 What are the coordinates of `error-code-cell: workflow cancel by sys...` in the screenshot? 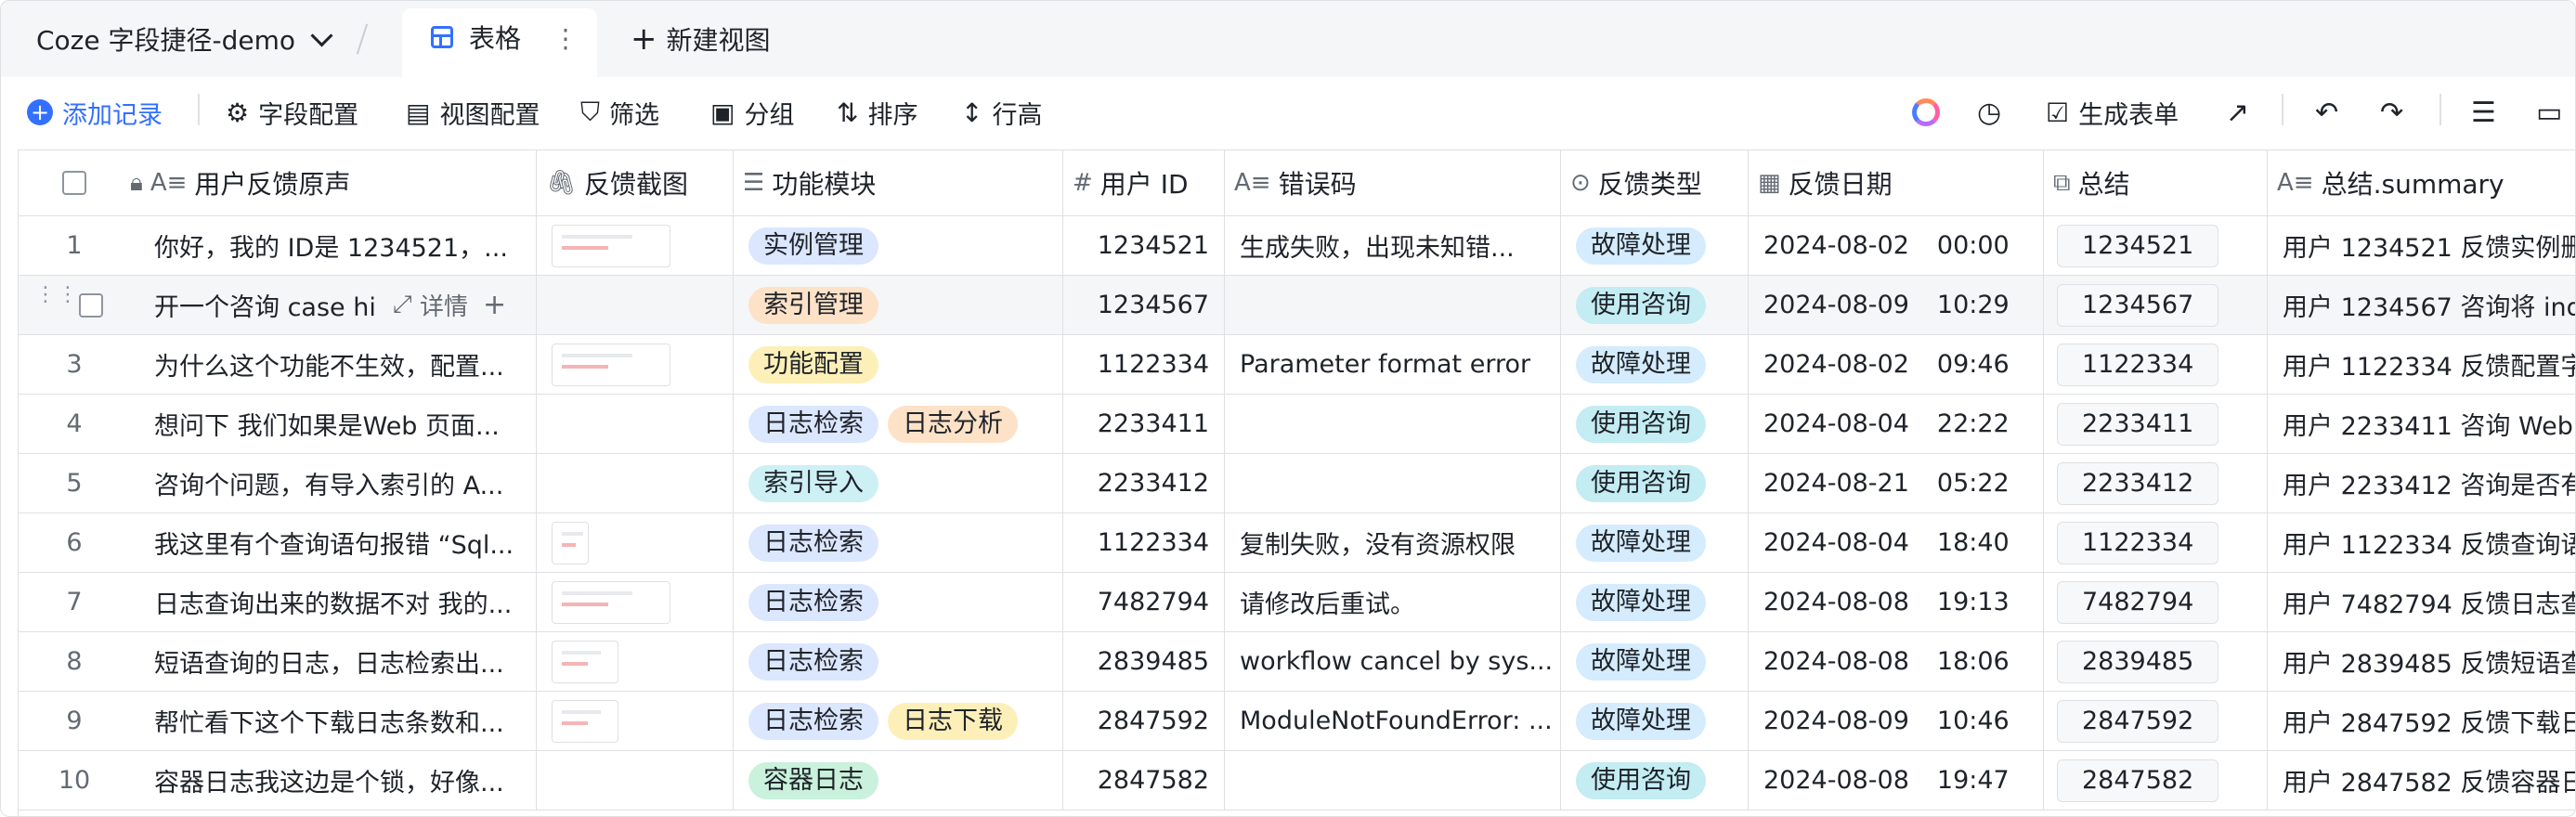 It's located at (1393, 661).